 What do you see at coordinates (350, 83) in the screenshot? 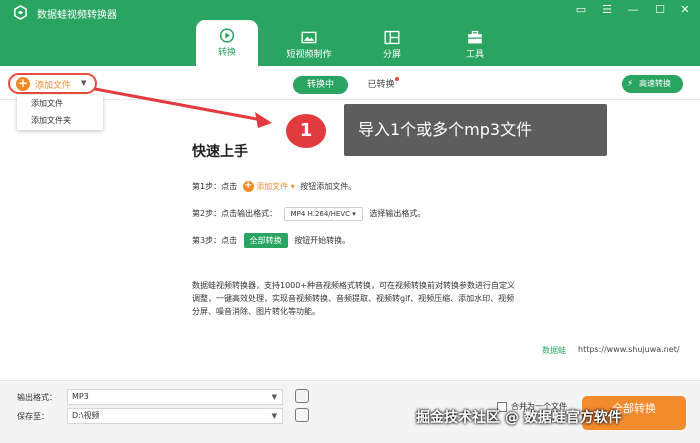
I see `toolbar` at bounding box center [350, 83].